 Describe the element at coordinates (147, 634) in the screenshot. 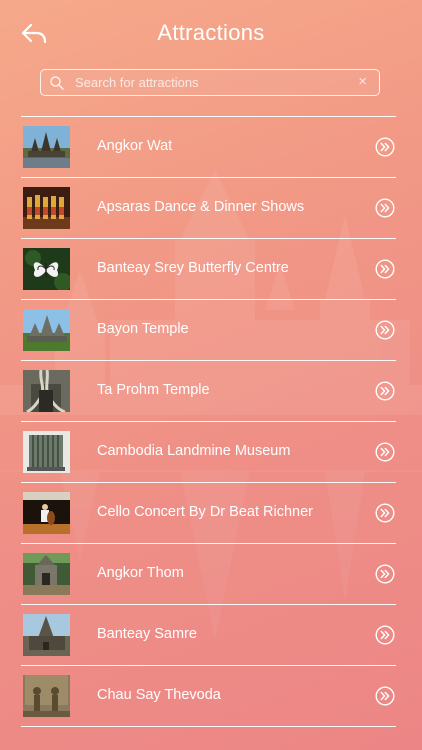

I see `list-item-label: Banteay Samre` at that location.